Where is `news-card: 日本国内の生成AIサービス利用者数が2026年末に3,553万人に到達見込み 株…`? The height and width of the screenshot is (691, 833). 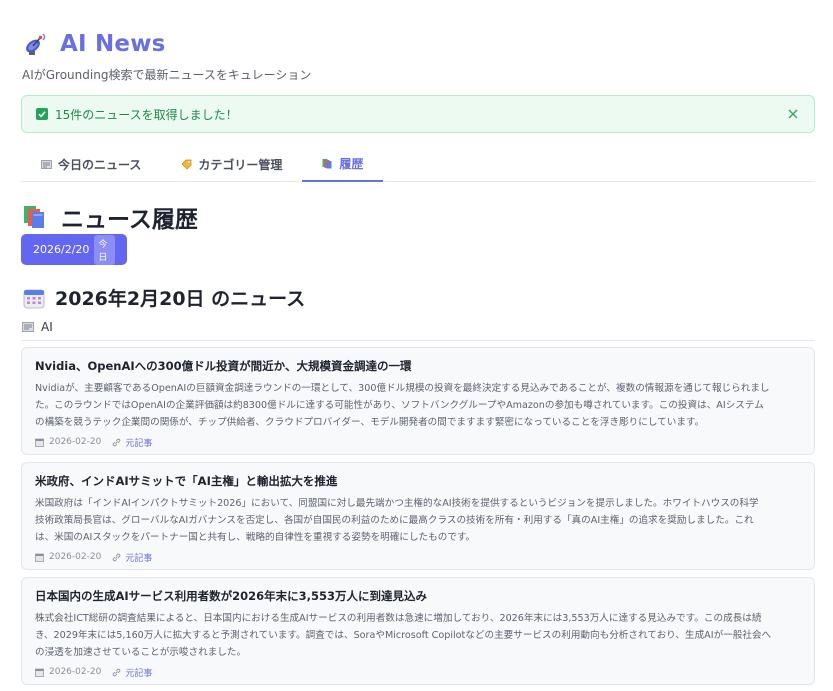
news-card: 日本国内の生成AIサービス利用者数が2026年末に3,553万人に到達見込み 株… is located at coordinates (418, 631).